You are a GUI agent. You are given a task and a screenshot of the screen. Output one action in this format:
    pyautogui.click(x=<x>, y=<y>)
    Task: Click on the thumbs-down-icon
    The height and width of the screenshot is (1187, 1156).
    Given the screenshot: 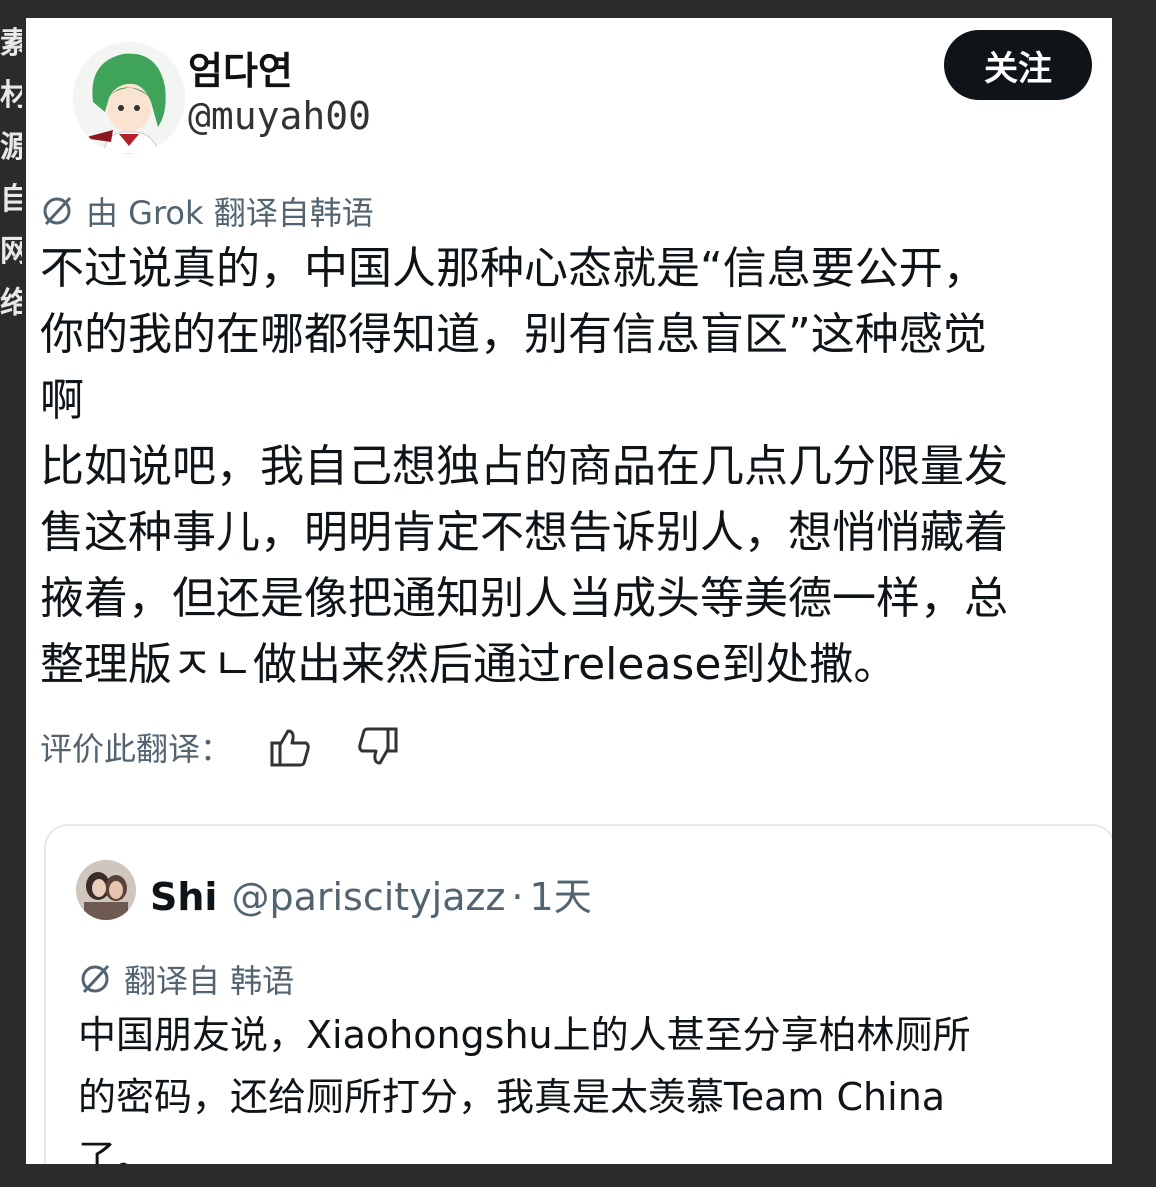 What is the action you would take?
    pyautogui.click(x=378, y=746)
    